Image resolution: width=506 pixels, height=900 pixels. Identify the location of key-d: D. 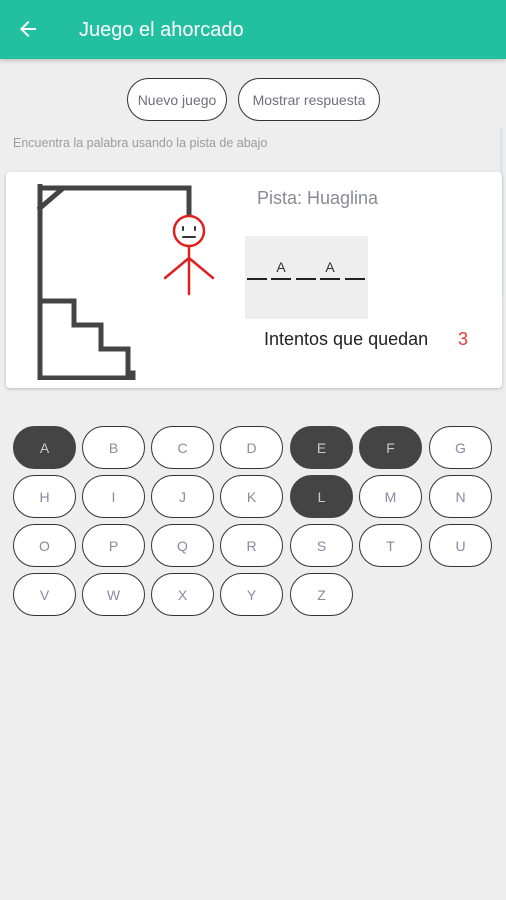
(251, 447).